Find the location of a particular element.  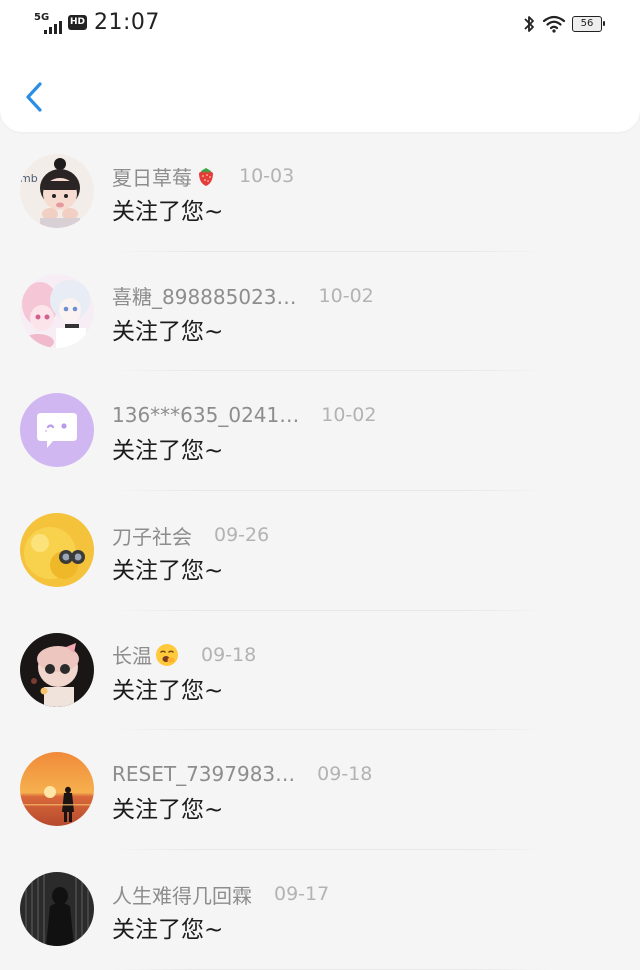

wifi-icon is located at coordinates (554, 24).